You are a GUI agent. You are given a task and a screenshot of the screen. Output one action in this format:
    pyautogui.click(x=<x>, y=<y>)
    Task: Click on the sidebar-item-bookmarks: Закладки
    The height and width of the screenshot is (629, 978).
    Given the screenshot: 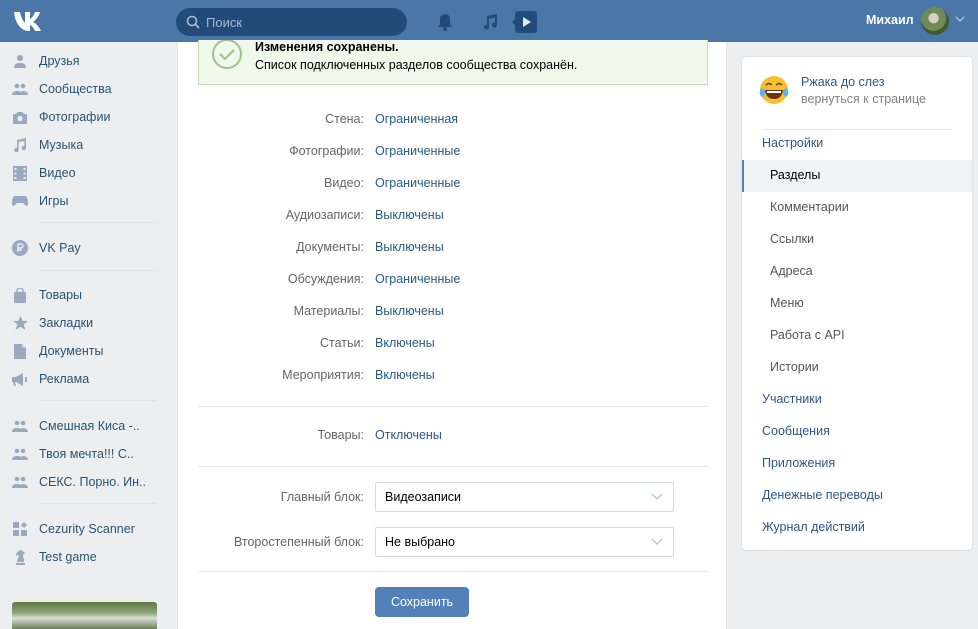 What is the action you would take?
    pyautogui.click(x=85, y=323)
    